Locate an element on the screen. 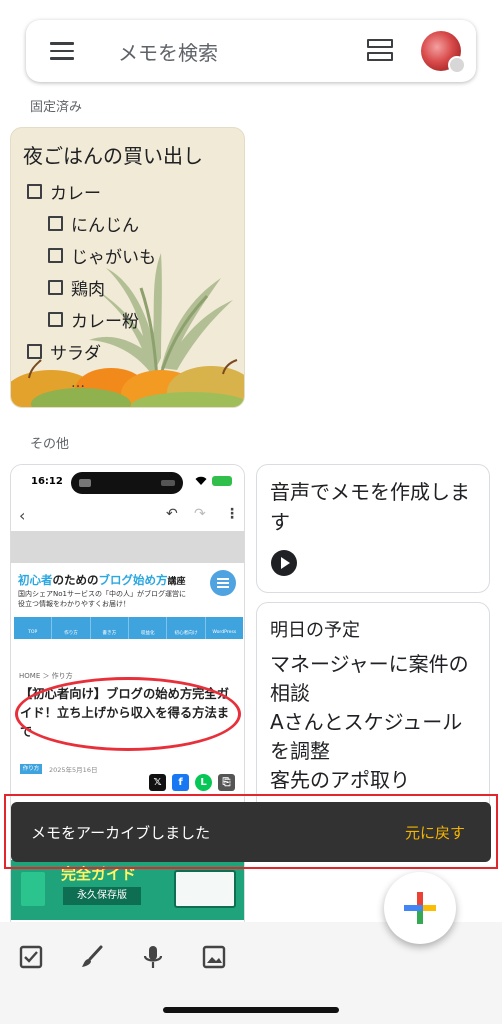 The width and height of the screenshot is (502, 1024). checklist-item: にんじん is located at coordinates (93, 223).